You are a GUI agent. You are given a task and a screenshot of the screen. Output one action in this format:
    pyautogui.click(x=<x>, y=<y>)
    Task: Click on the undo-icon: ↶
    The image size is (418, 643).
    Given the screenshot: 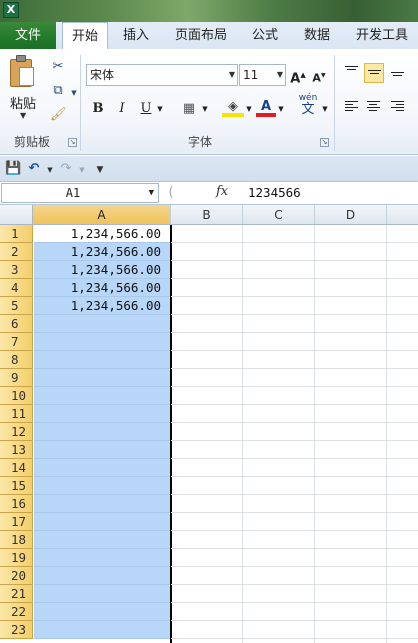 What is the action you would take?
    pyautogui.click(x=34, y=169)
    